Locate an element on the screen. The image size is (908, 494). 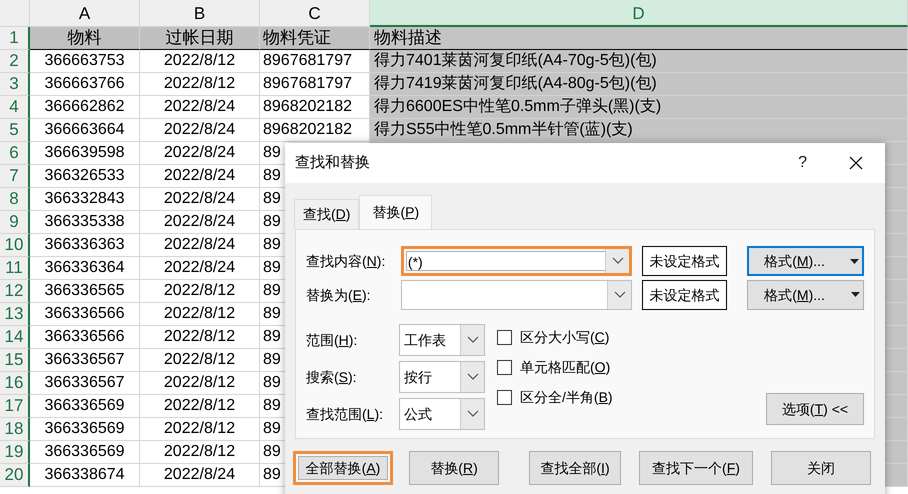
table-cell: 物料 is located at coordinates (85, 38).